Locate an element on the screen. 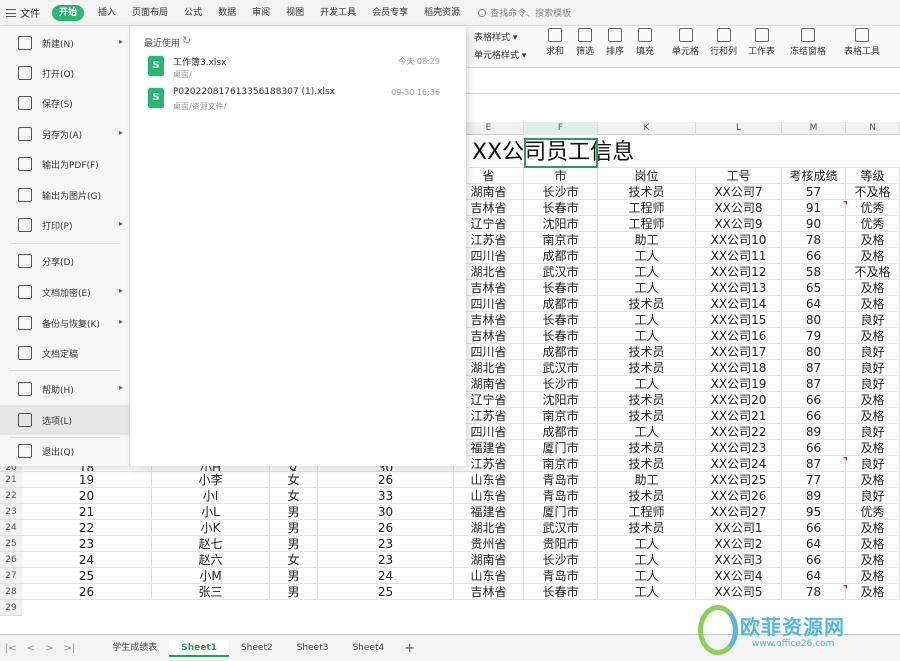 This screenshot has width=900, height=661. tab-docer: 稻壳资源 is located at coordinates (442, 13).